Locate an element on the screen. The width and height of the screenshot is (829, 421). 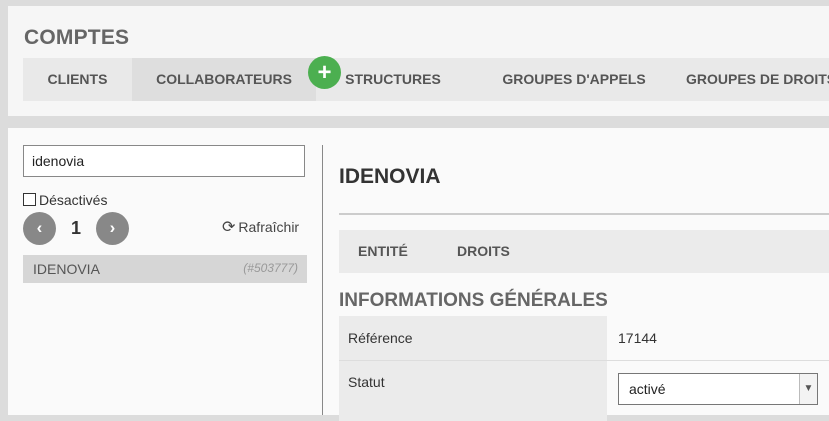
deactivated-filter: Désactivés is located at coordinates (65, 200).